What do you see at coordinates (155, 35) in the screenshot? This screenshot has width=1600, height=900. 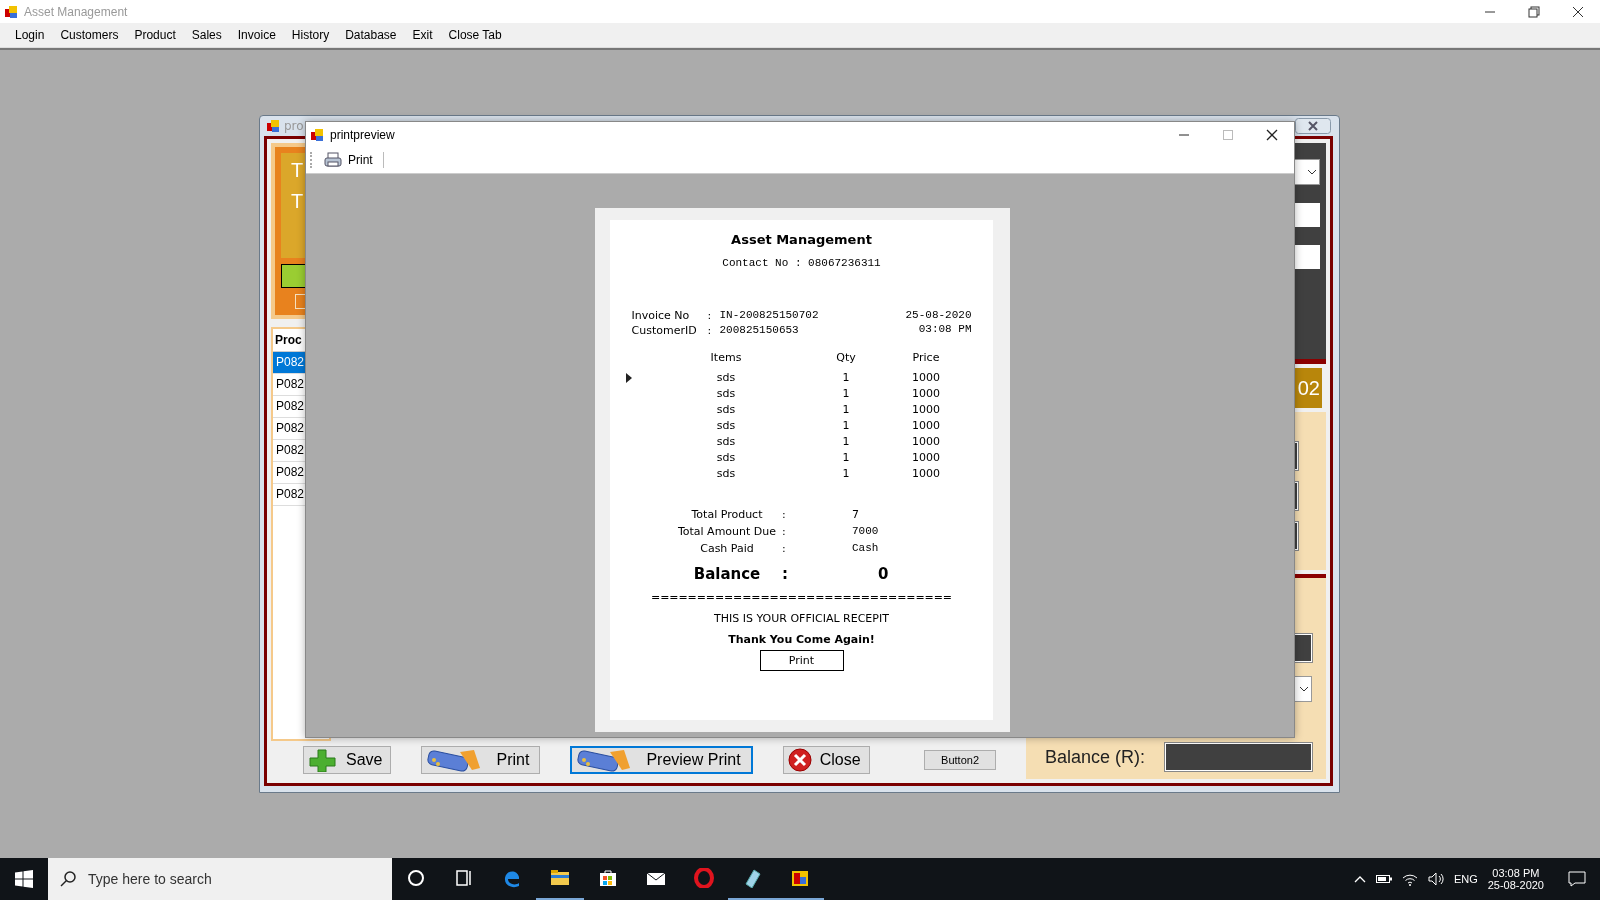 I see `menu-item: Product` at bounding box center [155, 35].